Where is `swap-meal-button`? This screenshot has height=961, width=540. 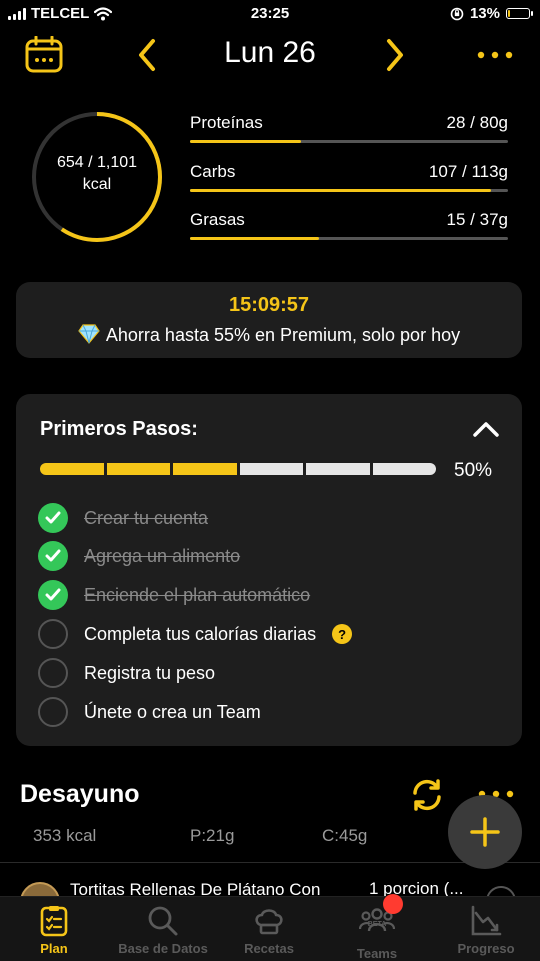 swap-meal-button is located at coordinates (427, 795).